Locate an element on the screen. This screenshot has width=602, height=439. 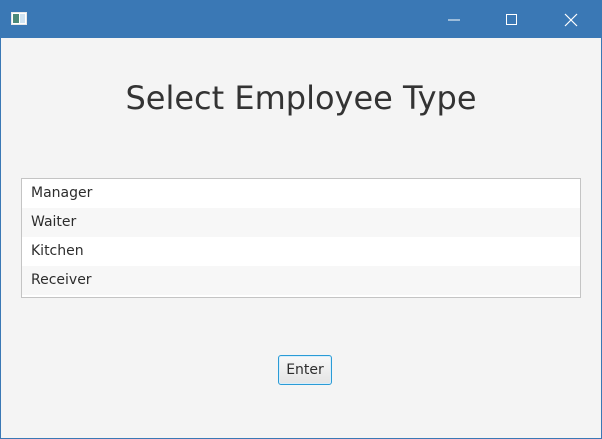
list-item-manager: Manager is located at coordinates (301, 193).